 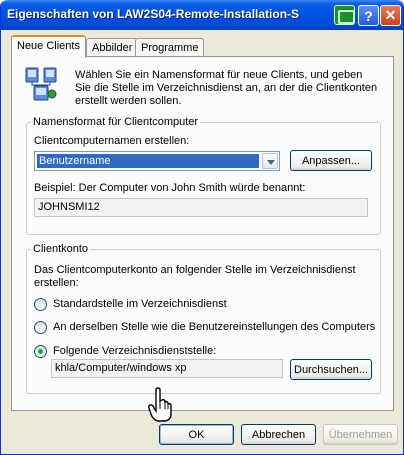 I want to click on radio-button-checked, so click(x=40, y=351).